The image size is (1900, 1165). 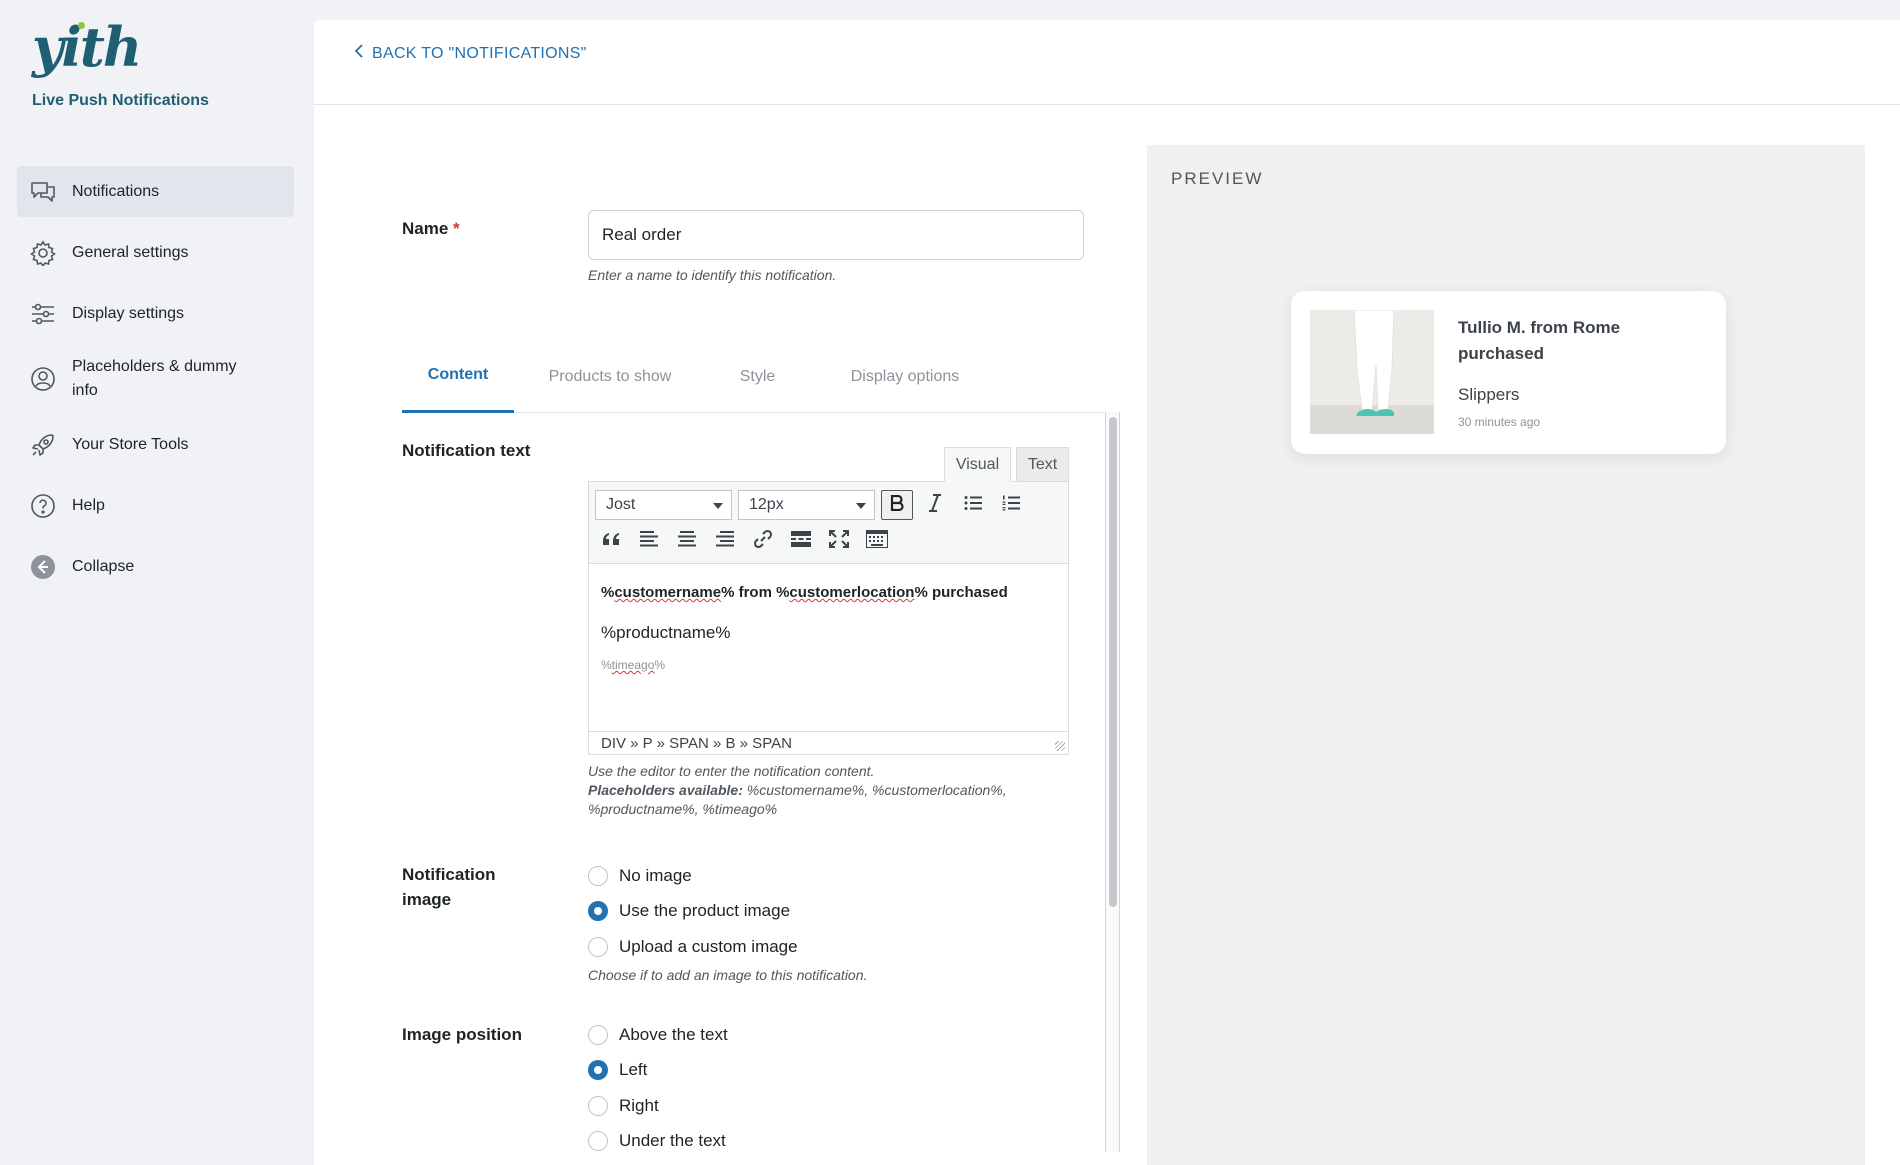 What do you see at coordinates (766, 504) in the screenshot?
I see `font-size-value: 12px` at bounding box center [766, 504].